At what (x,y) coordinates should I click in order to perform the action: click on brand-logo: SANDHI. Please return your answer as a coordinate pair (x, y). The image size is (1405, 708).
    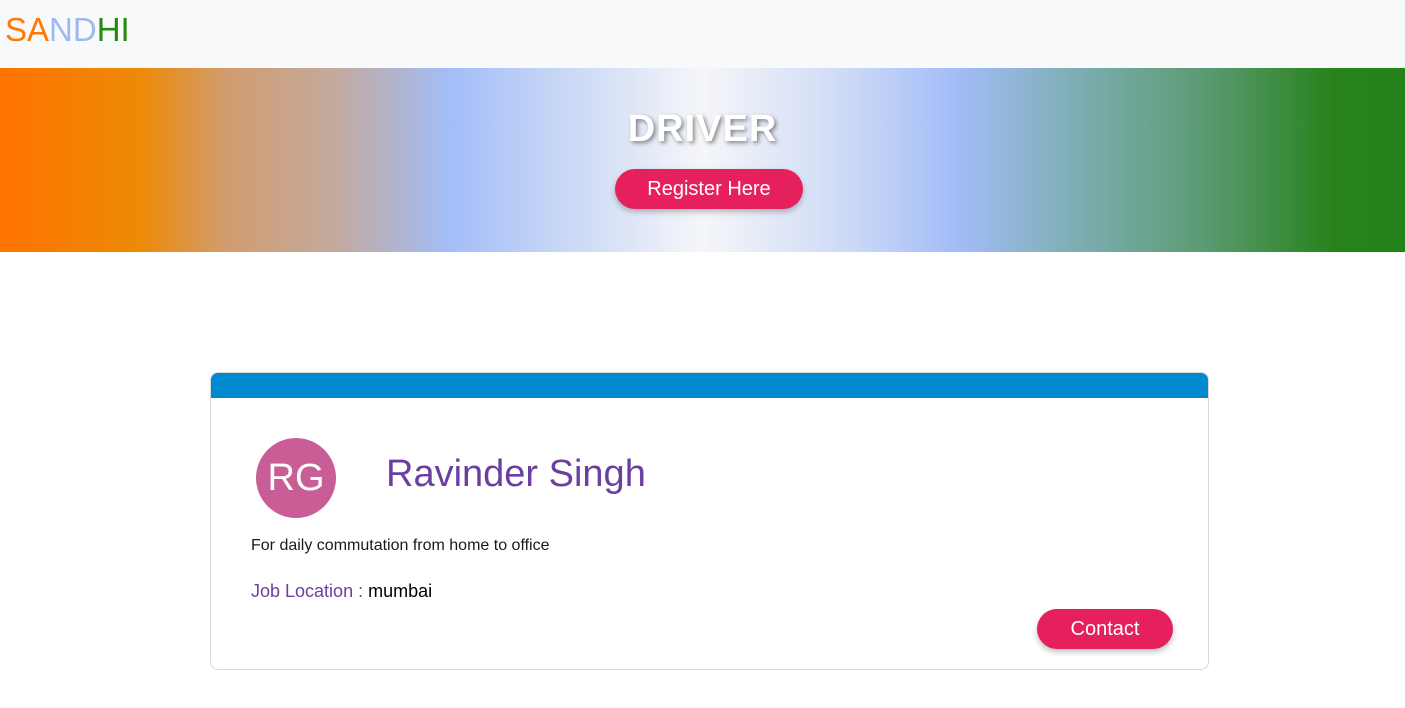
    Looking at the image, I should click on (67, 30).